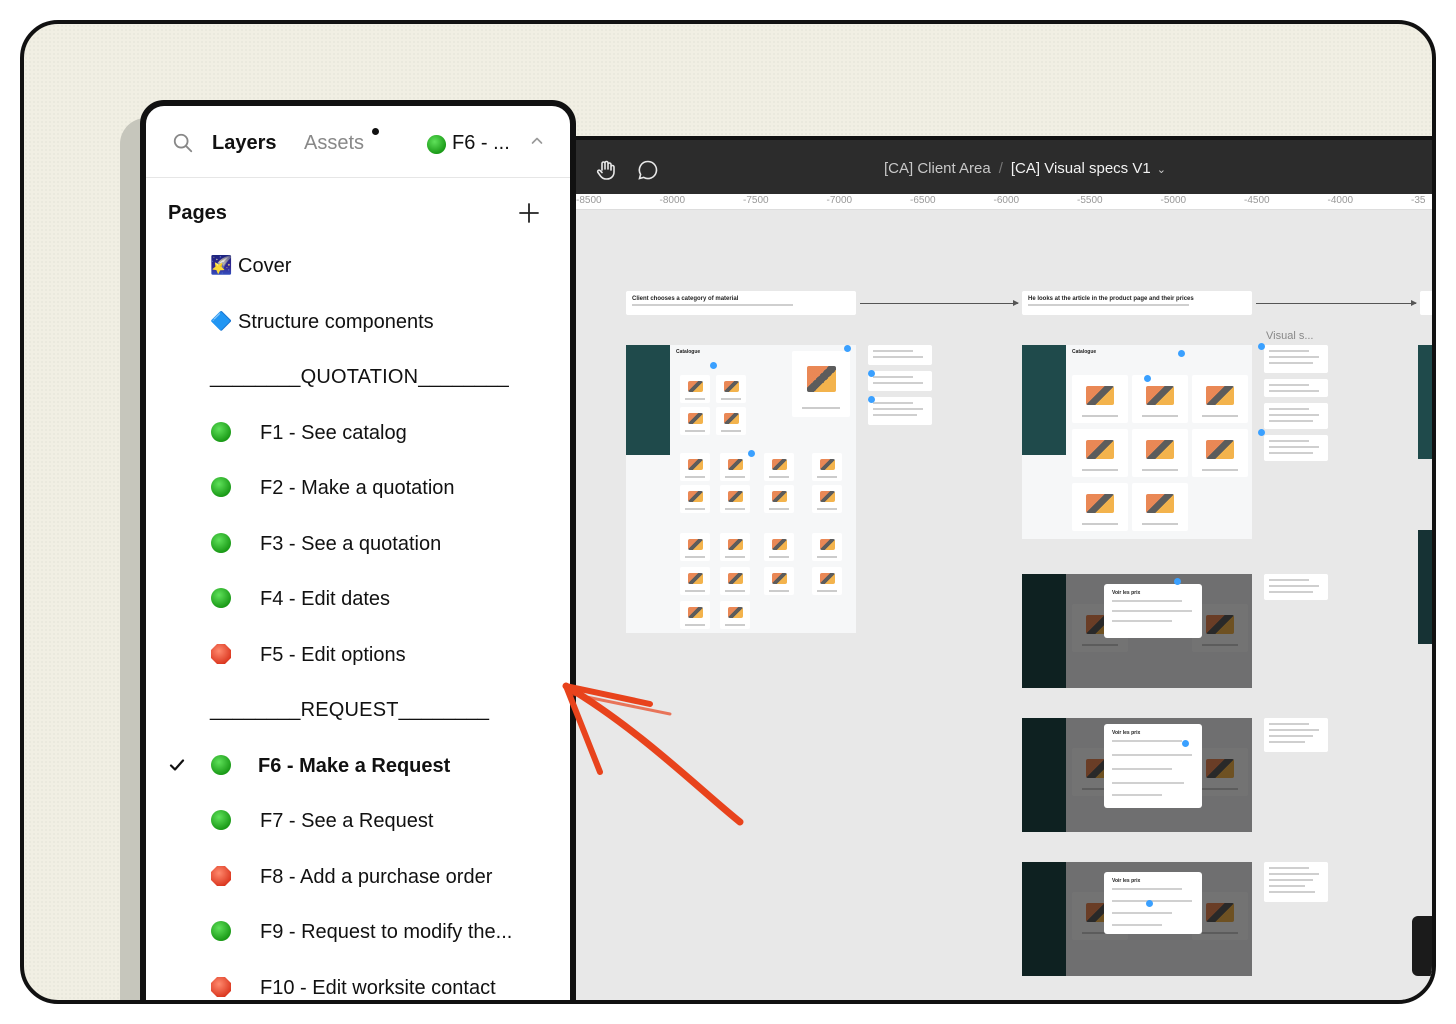  Describe the element at coordinates (756, 200) in the screenshot. I see `ruler-tick: -7500` at that location.